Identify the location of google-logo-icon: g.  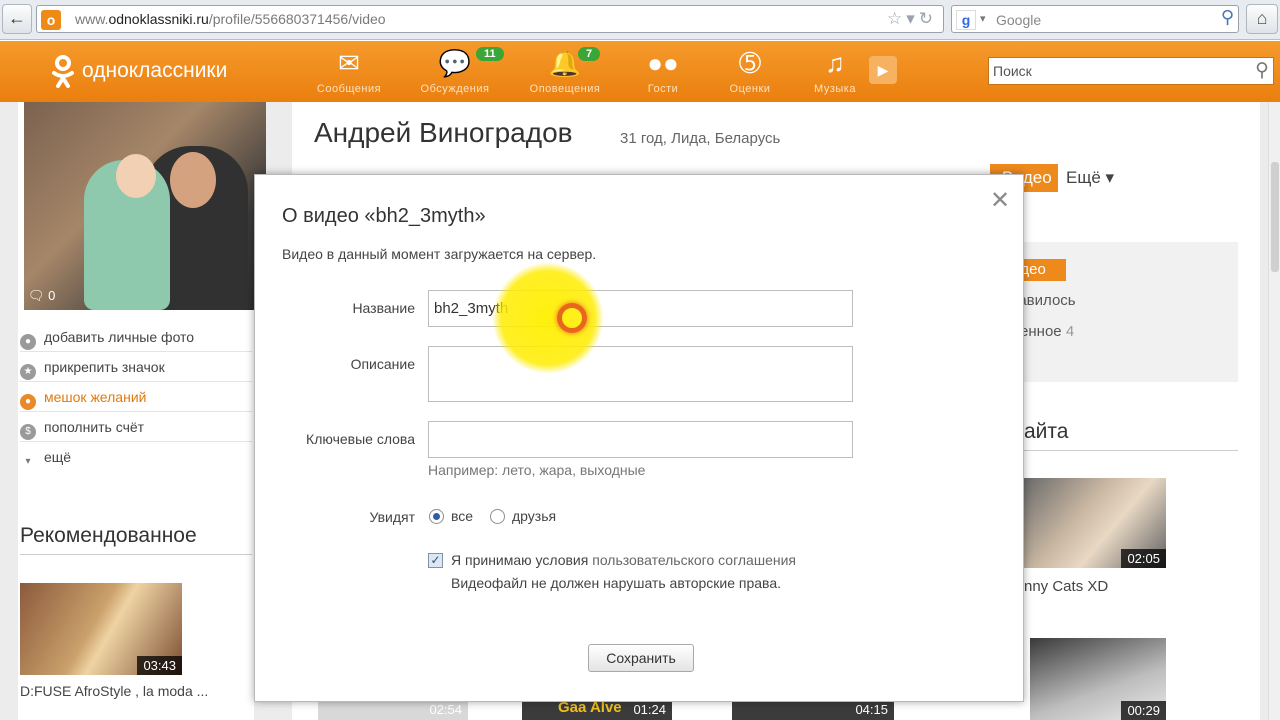
(966, 20).